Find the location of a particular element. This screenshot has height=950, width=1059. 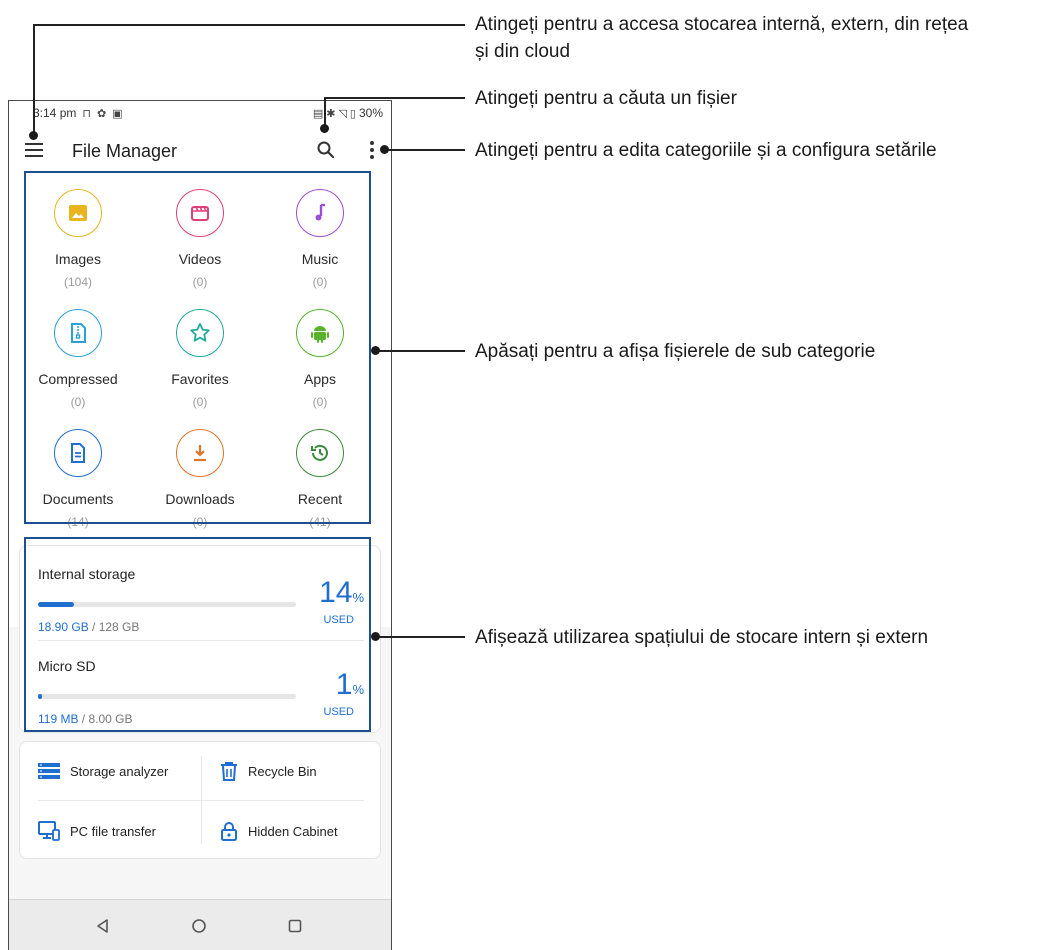

tool-label: Hidden Cabinet is located at coordinates (293, 831).